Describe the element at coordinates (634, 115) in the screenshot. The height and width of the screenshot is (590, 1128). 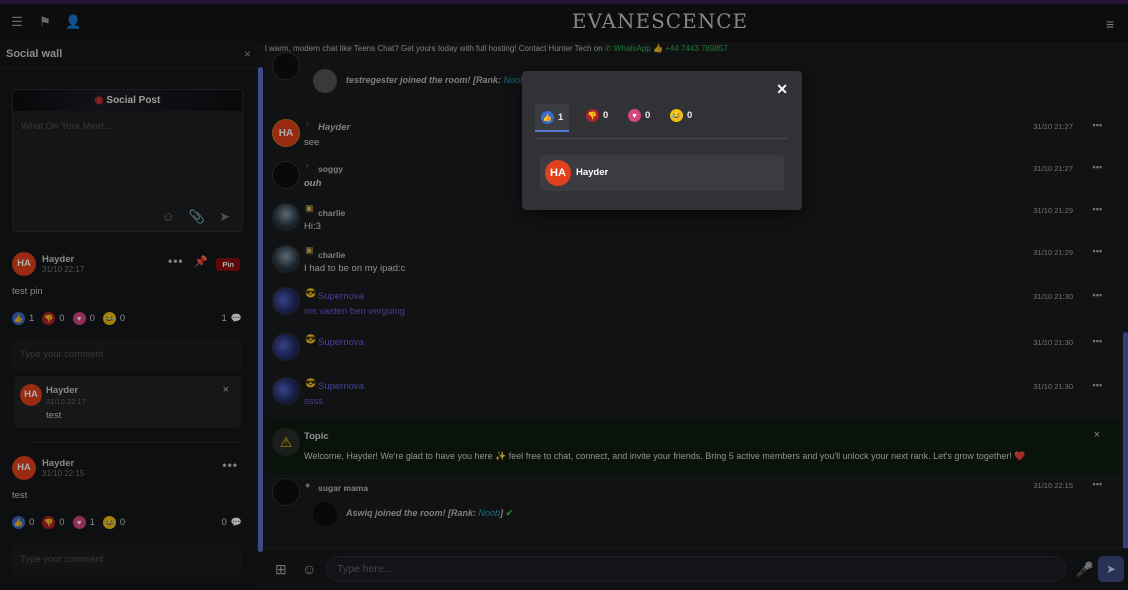
I see `heart-icon: ♥` at that location.